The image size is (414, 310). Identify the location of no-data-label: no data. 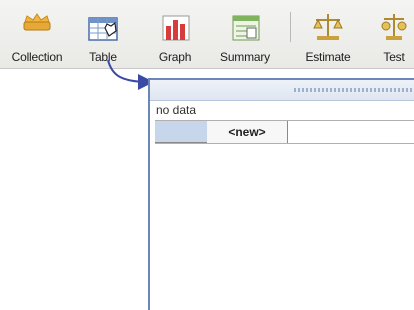
(176, 110).